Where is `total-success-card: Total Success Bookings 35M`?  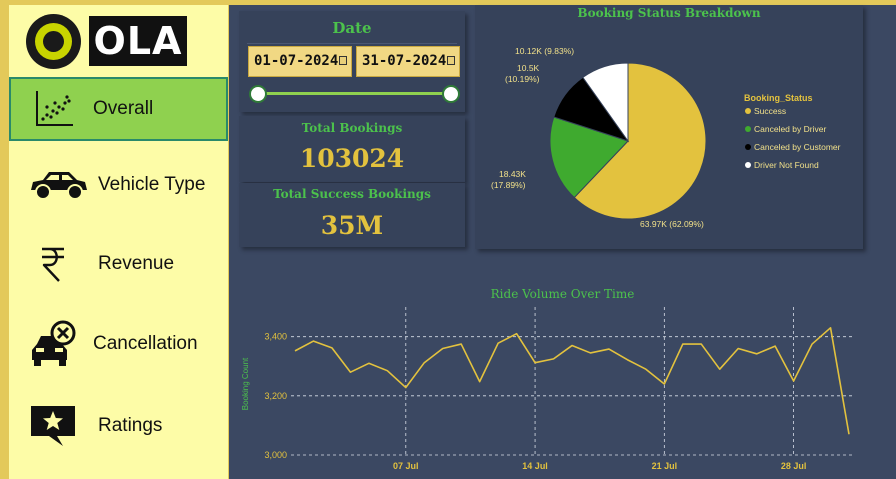 total-success-card: Total Success Bookings 35M is located at coordinates (352, 215).